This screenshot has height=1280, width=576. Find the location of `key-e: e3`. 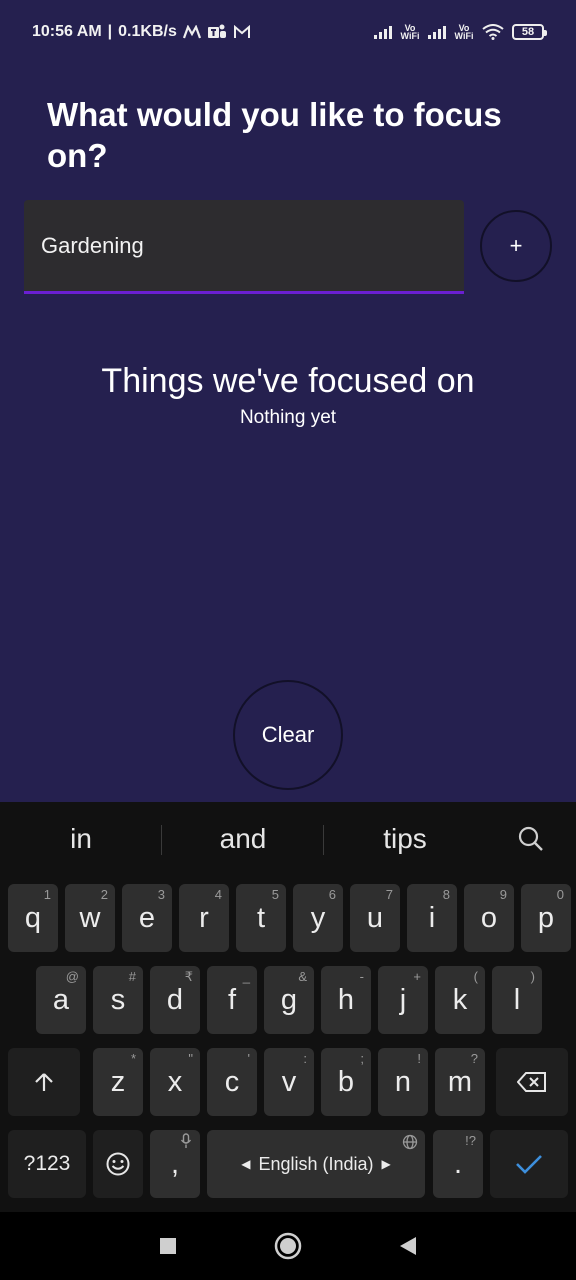

key-e: e3 is located at coordinates (147, 918).